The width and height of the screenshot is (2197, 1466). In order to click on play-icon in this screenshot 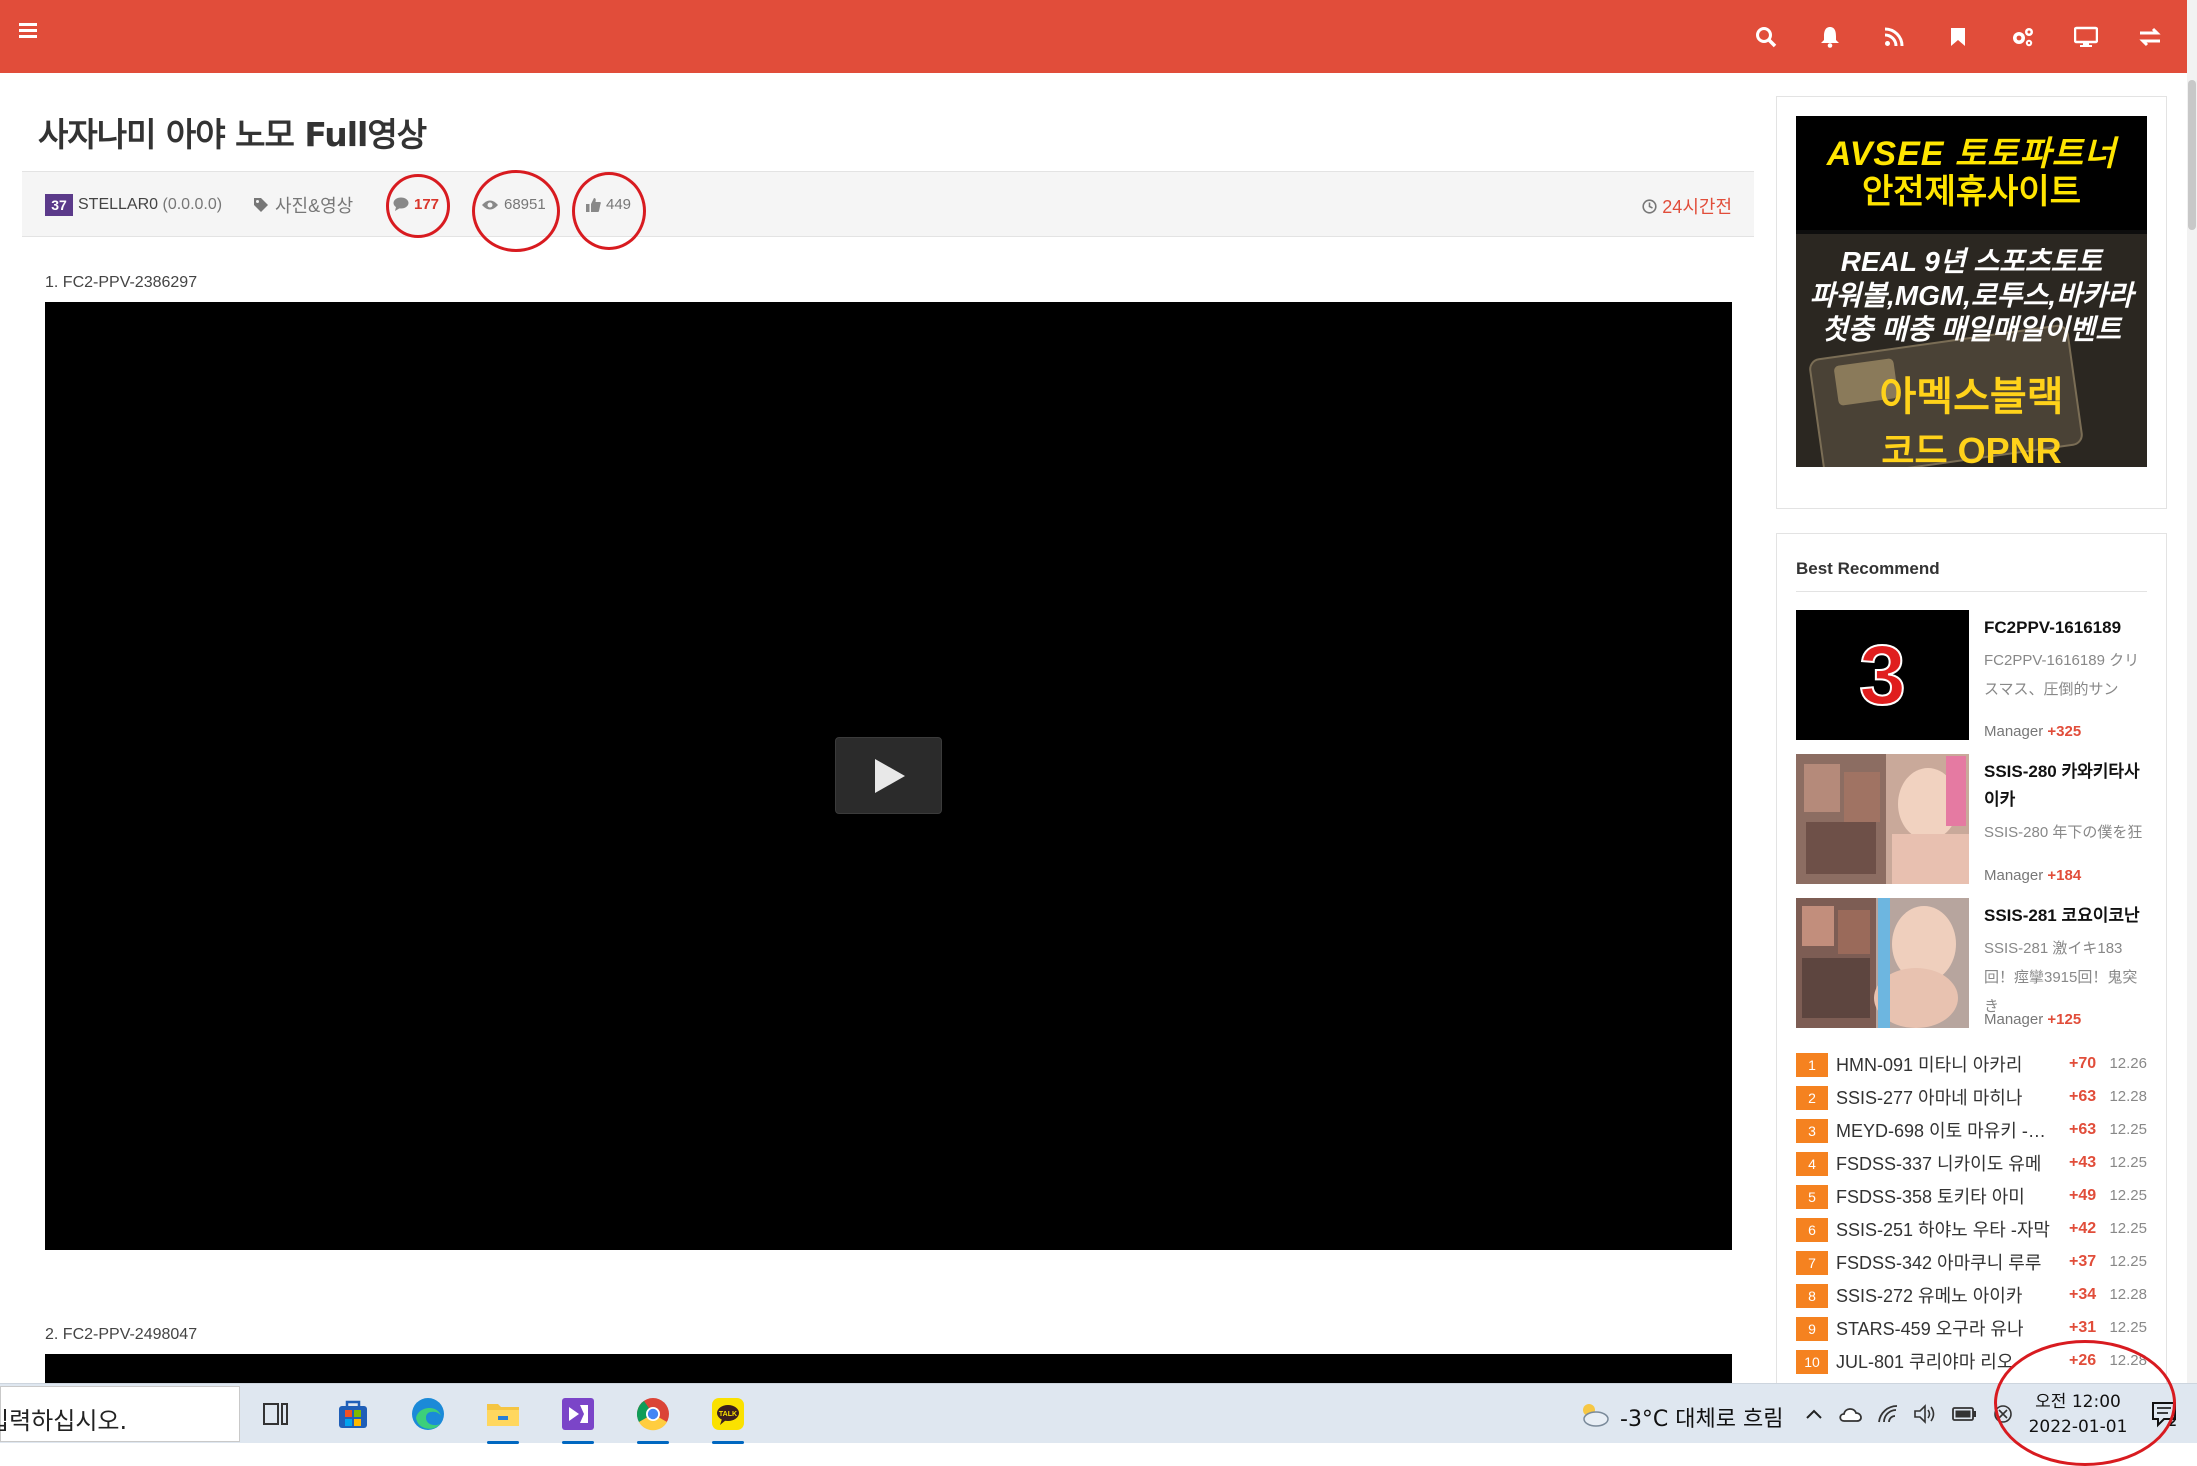, I will do `click(889, 775)`.